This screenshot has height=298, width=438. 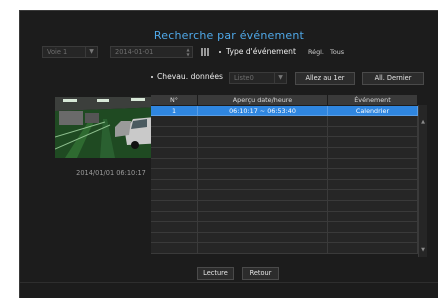 I want to click on camera-preview-image, so click(x=109, y=127).